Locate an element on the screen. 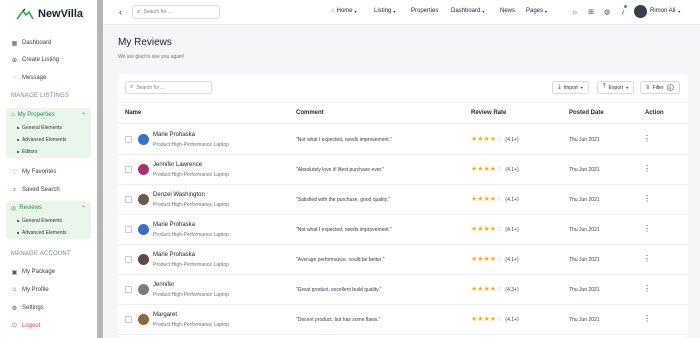  theme-toggle-icon: ☼ is located at coordinates (575, 12).